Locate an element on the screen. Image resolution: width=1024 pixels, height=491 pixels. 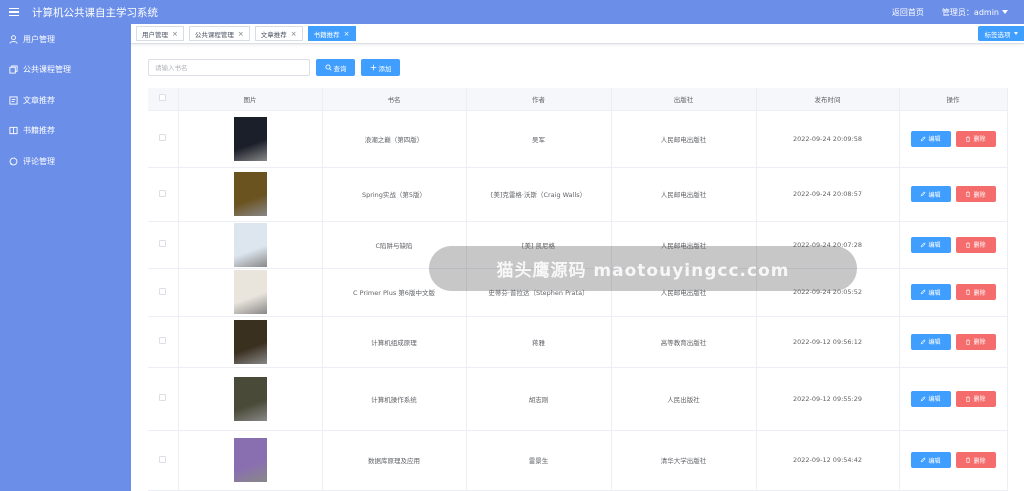
sidebar-item-articles: 文章推荐 is located at coordinates (65, 100).